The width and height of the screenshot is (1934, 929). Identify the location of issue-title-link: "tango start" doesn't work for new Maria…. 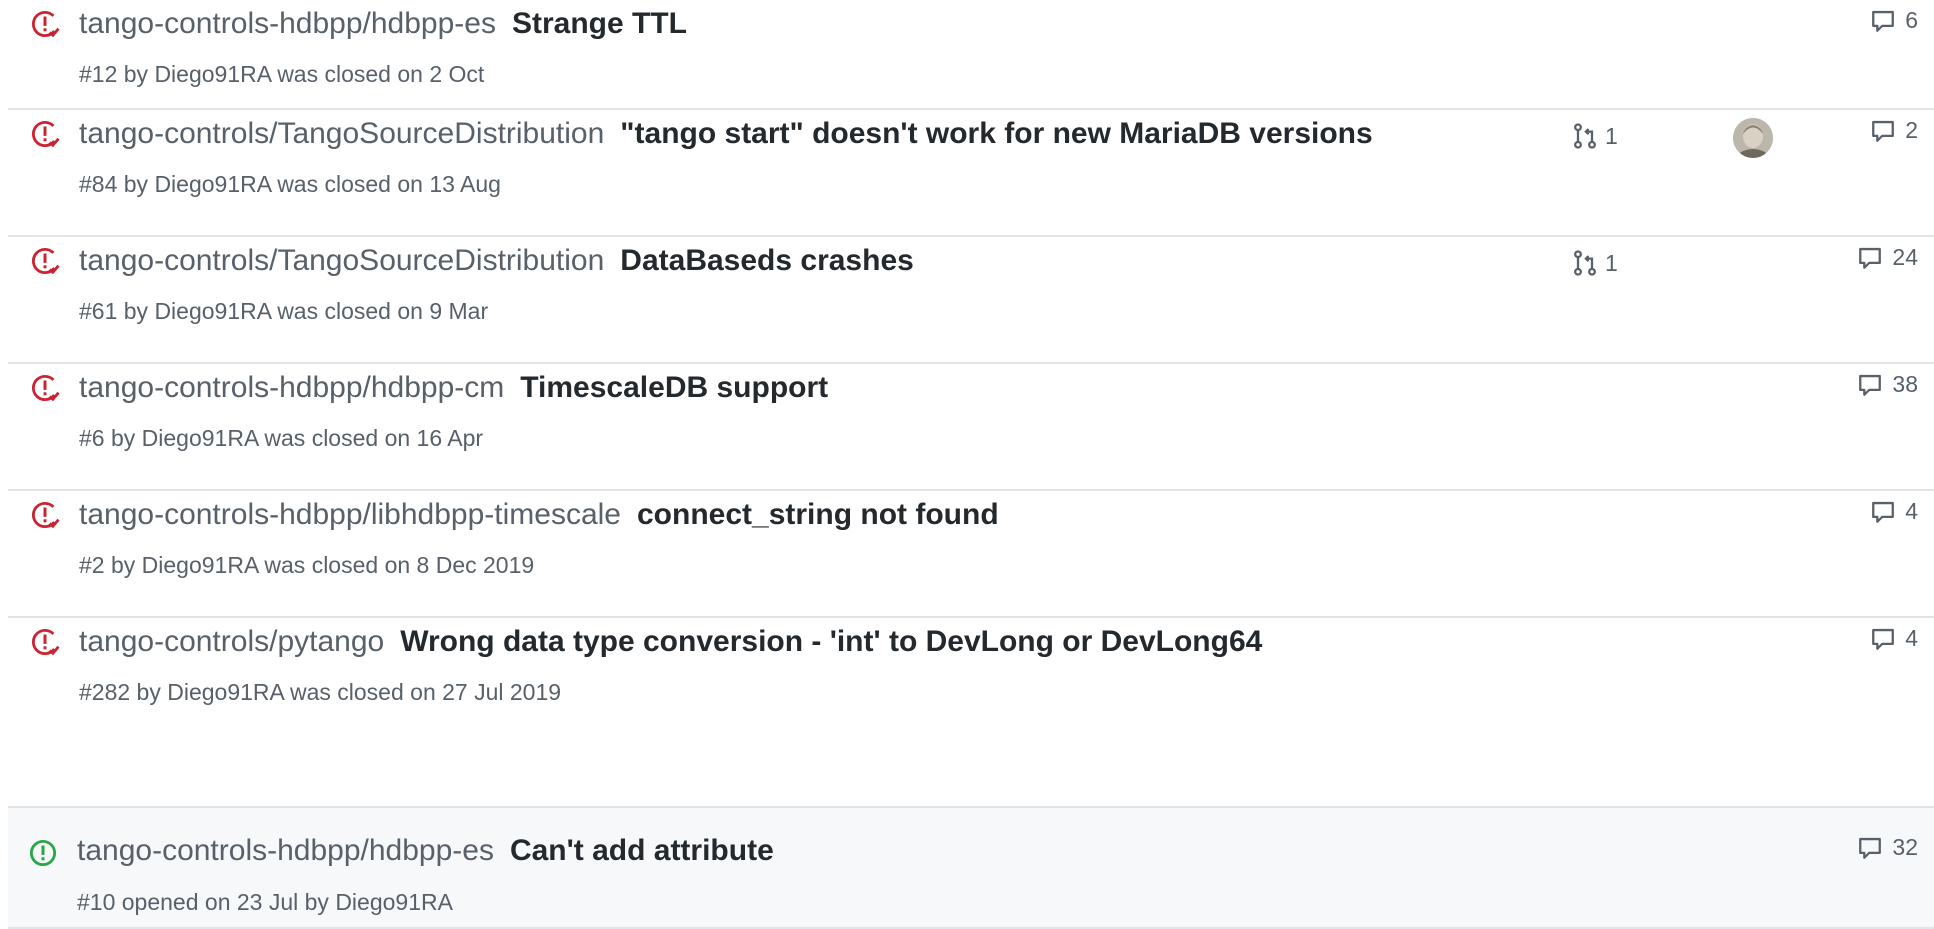
(996, 133).